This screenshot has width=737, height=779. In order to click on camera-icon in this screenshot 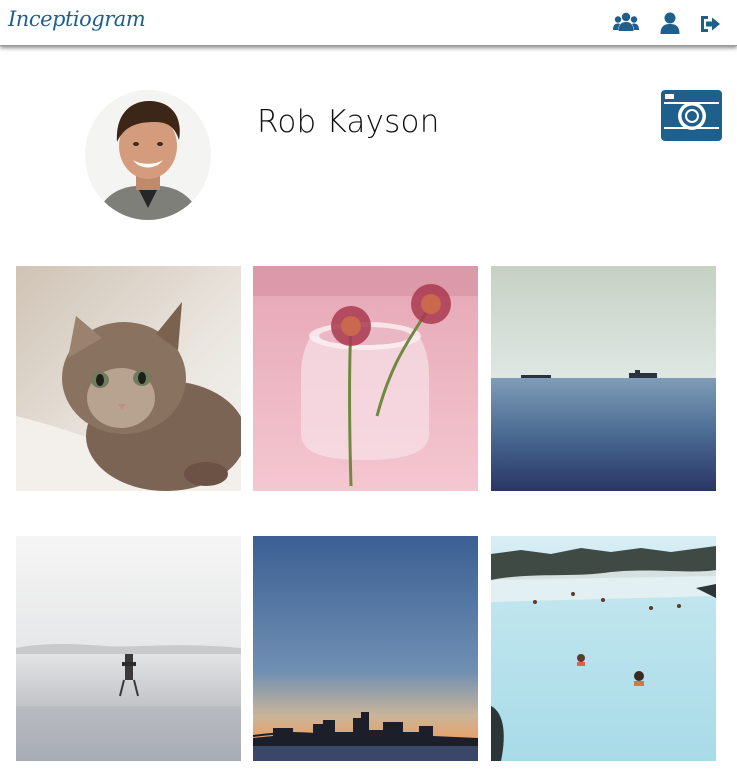, I will do `click(691, 115)`.